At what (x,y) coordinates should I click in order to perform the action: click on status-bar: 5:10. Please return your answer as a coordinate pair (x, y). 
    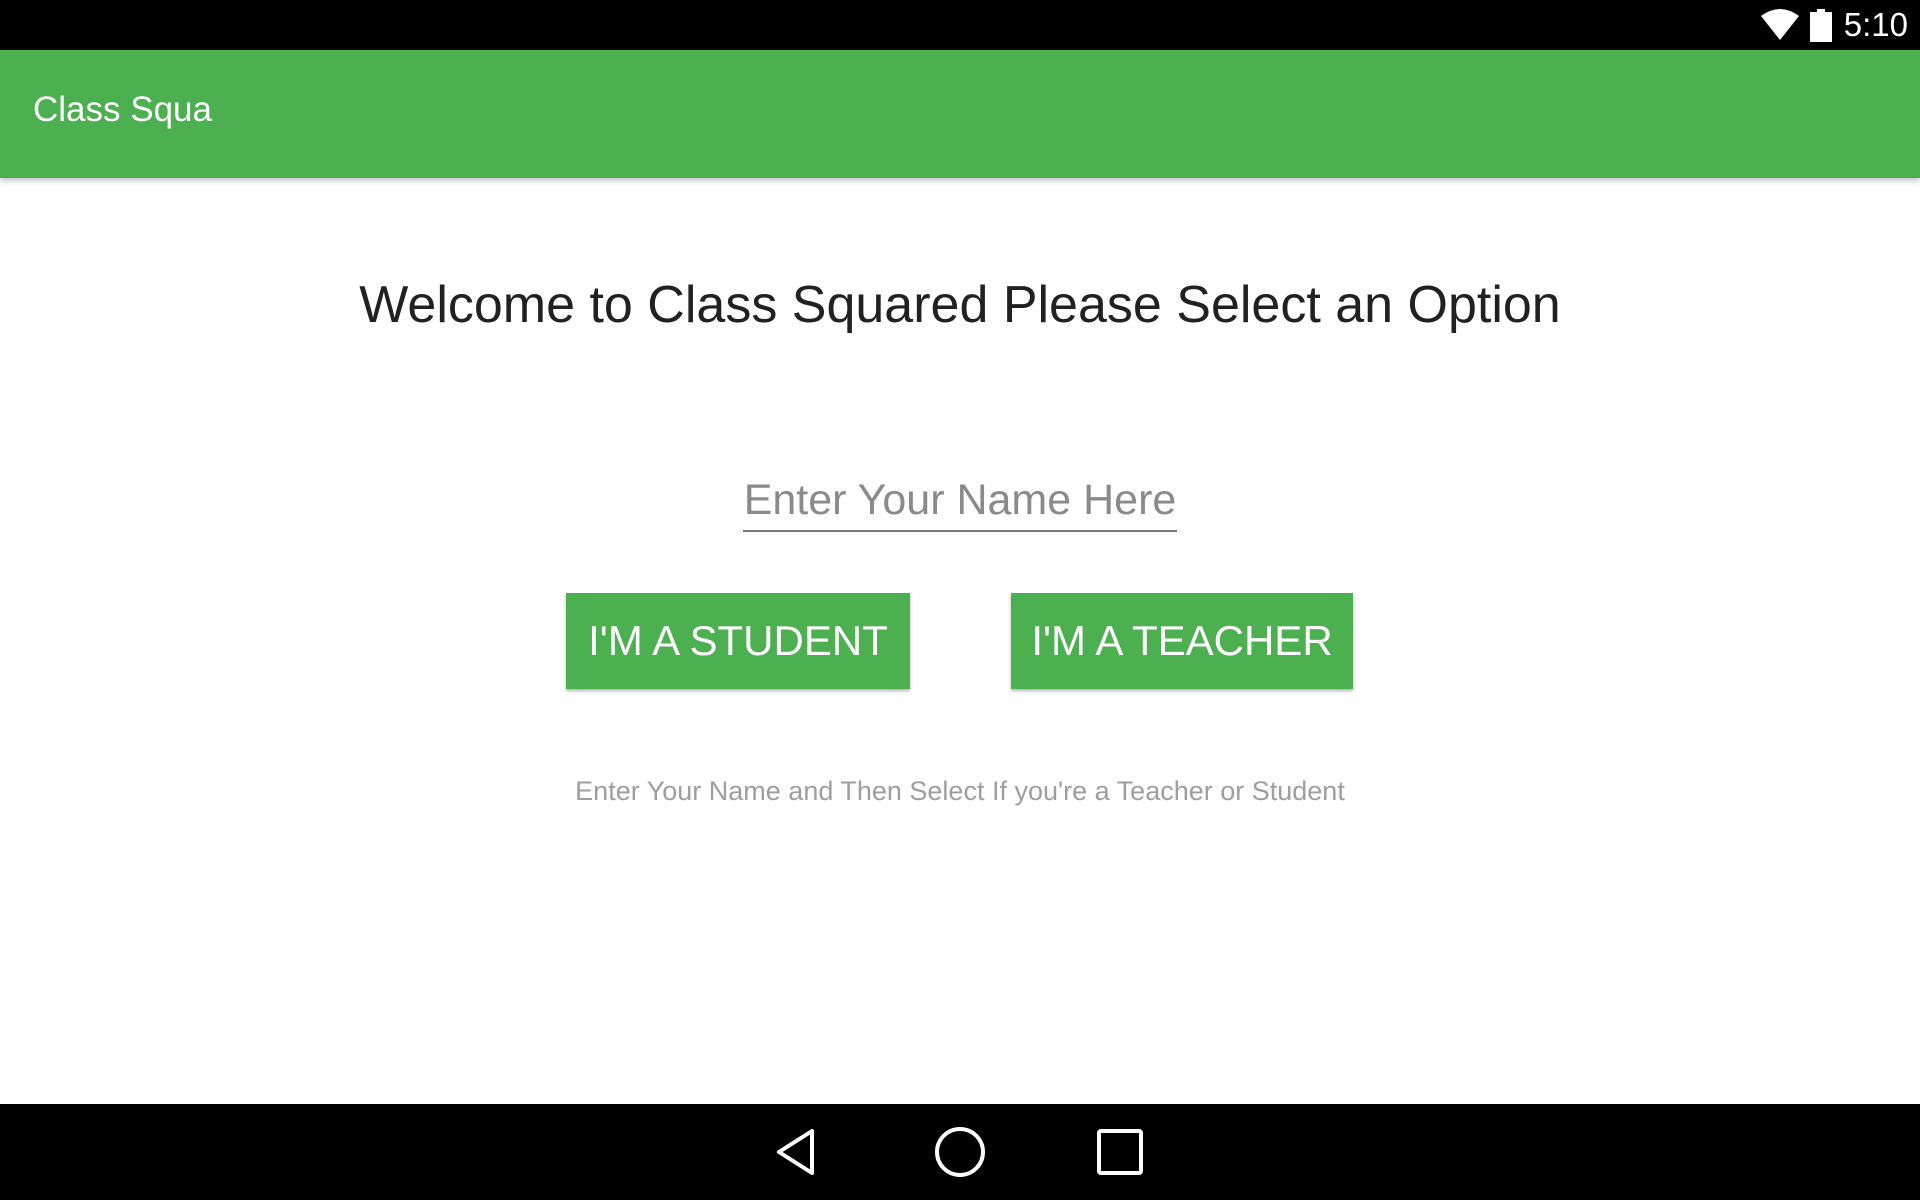
    Looking at the image, I should click on (960, 25).